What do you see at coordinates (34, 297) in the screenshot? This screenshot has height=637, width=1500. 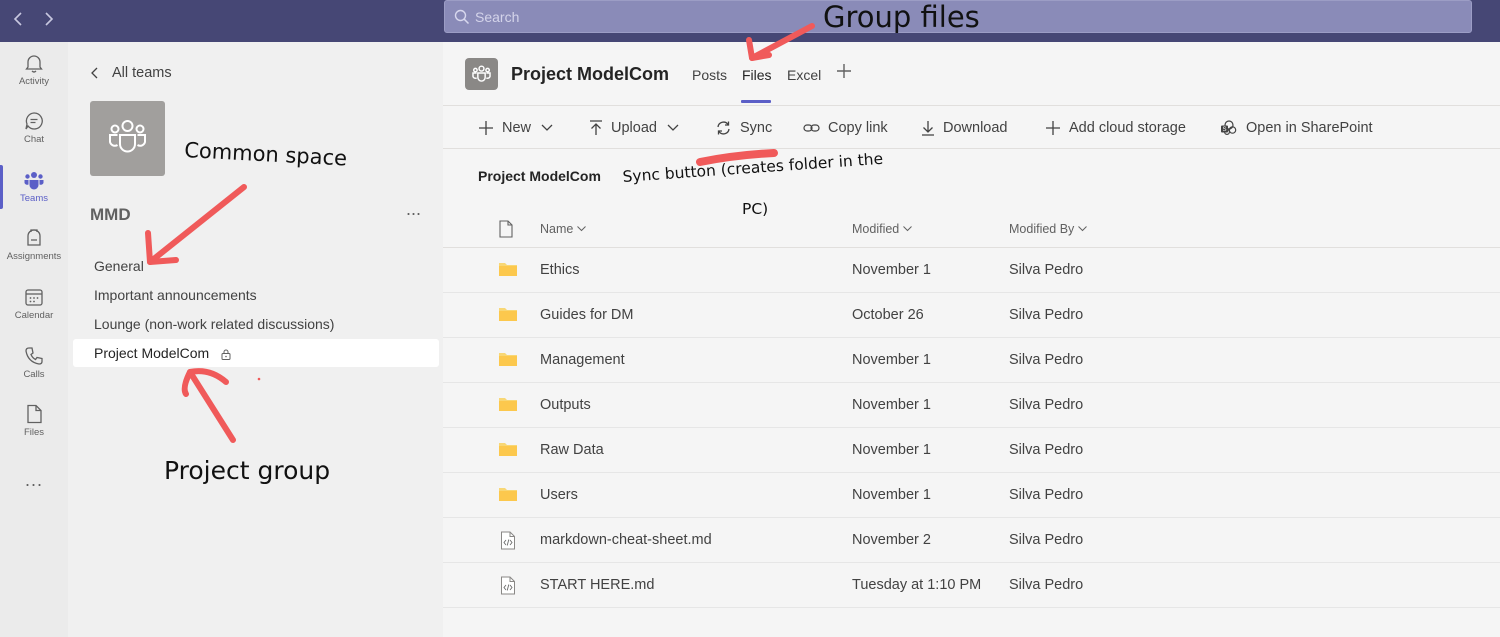 I see `calendar-icon` at bounding box center [34, 297].